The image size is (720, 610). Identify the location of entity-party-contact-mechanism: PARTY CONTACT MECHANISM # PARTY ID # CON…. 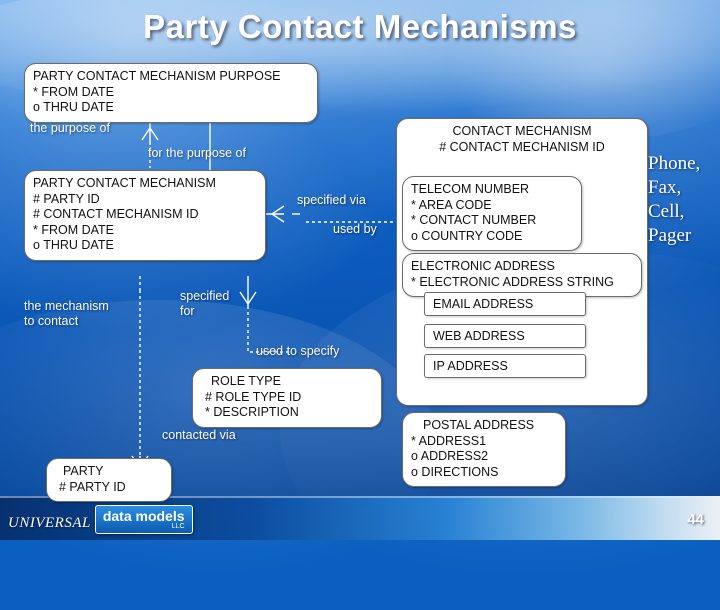
(145, 215).